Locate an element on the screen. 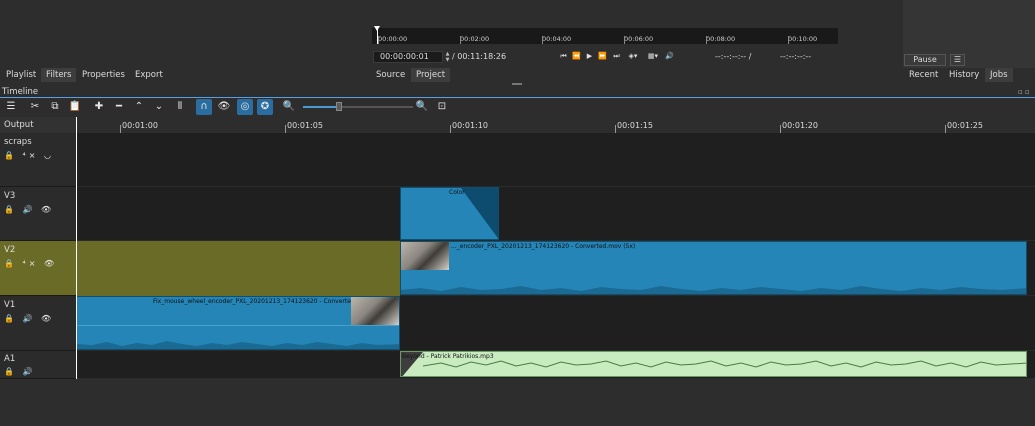  in-out-toggle-button: ◈▾ is located at coordinates (633, 56).